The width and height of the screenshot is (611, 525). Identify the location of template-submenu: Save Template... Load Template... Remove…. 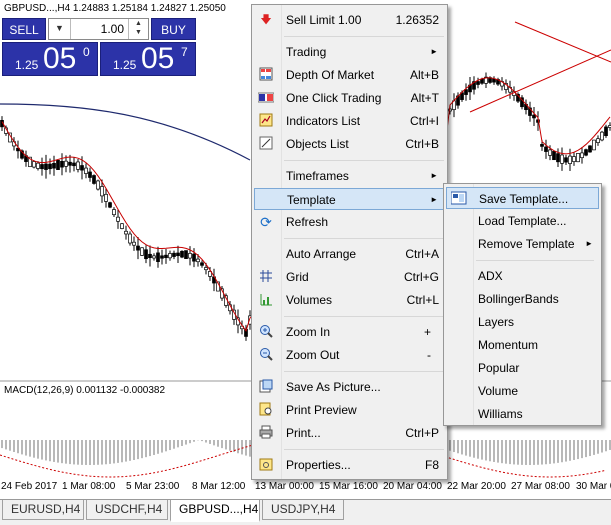
(522, 304).